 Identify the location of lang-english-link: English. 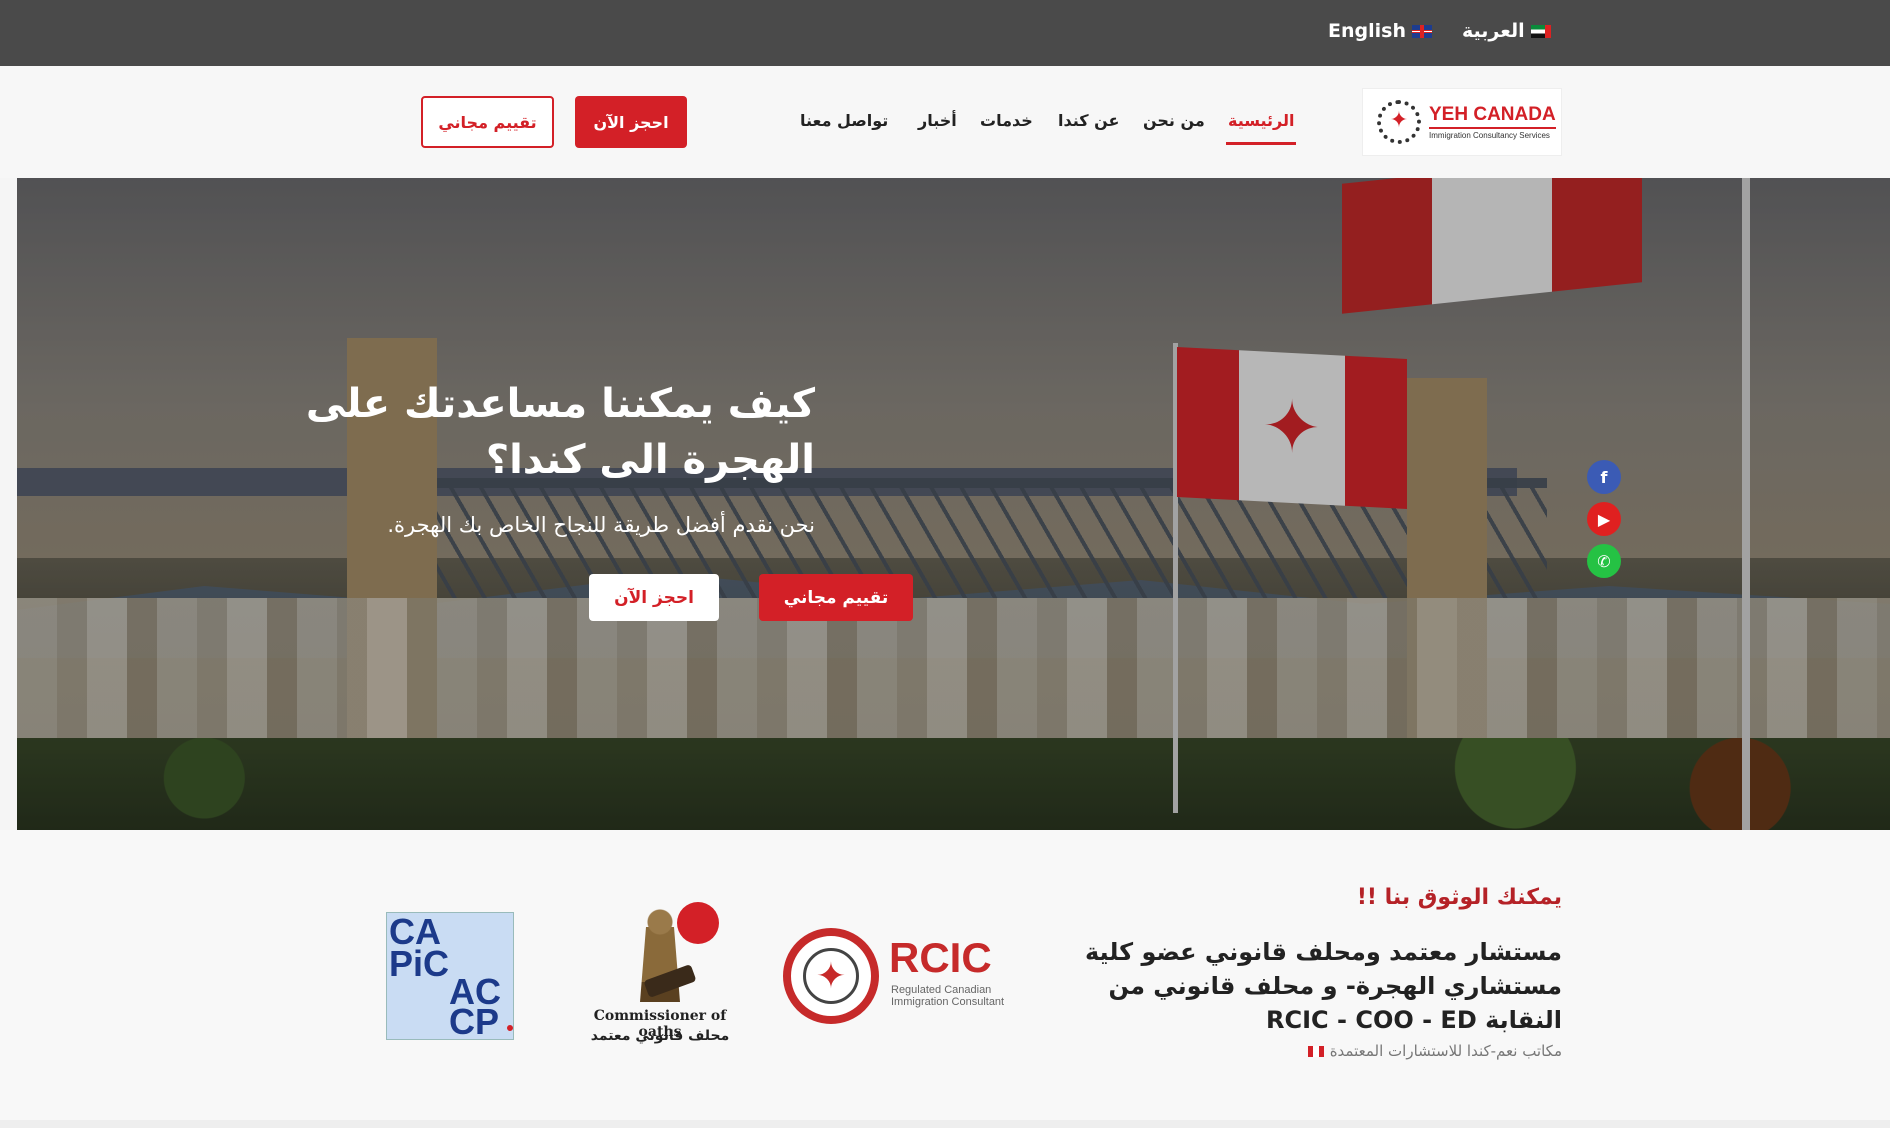
(1380, 31).